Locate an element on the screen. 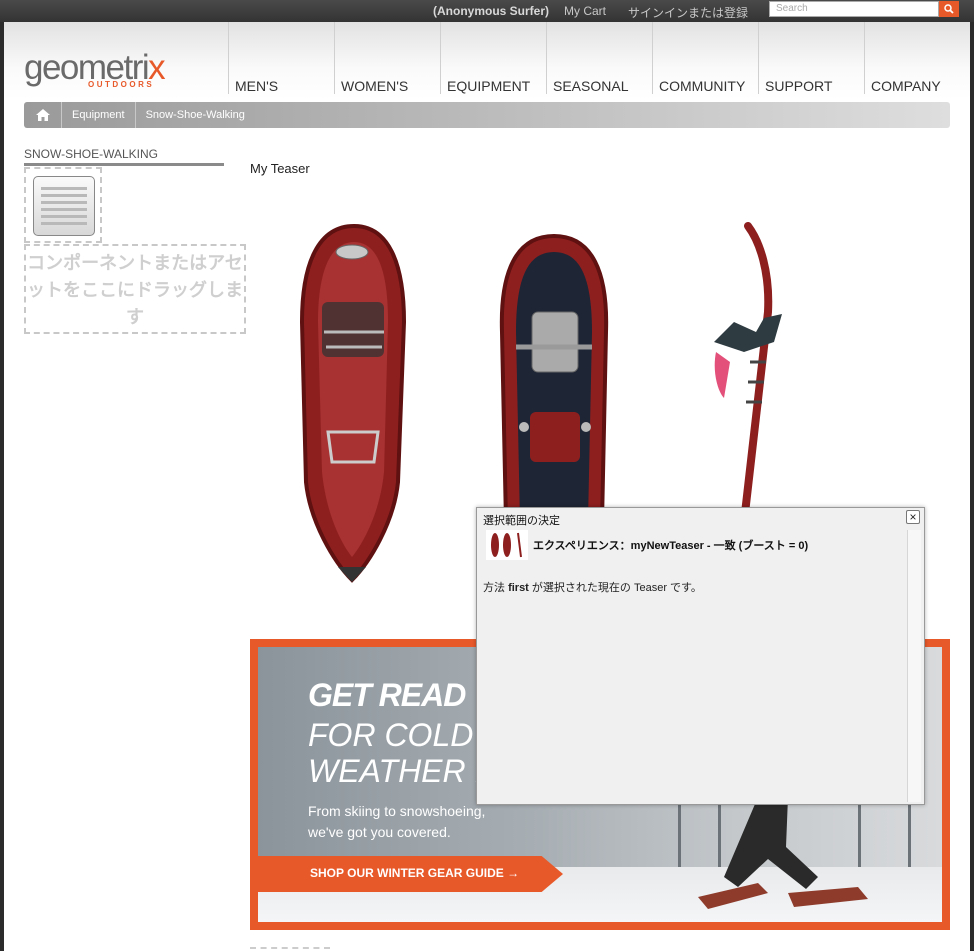 This screenshot has height=951, width=974. close-button: × is located at coordinates (913, 517).